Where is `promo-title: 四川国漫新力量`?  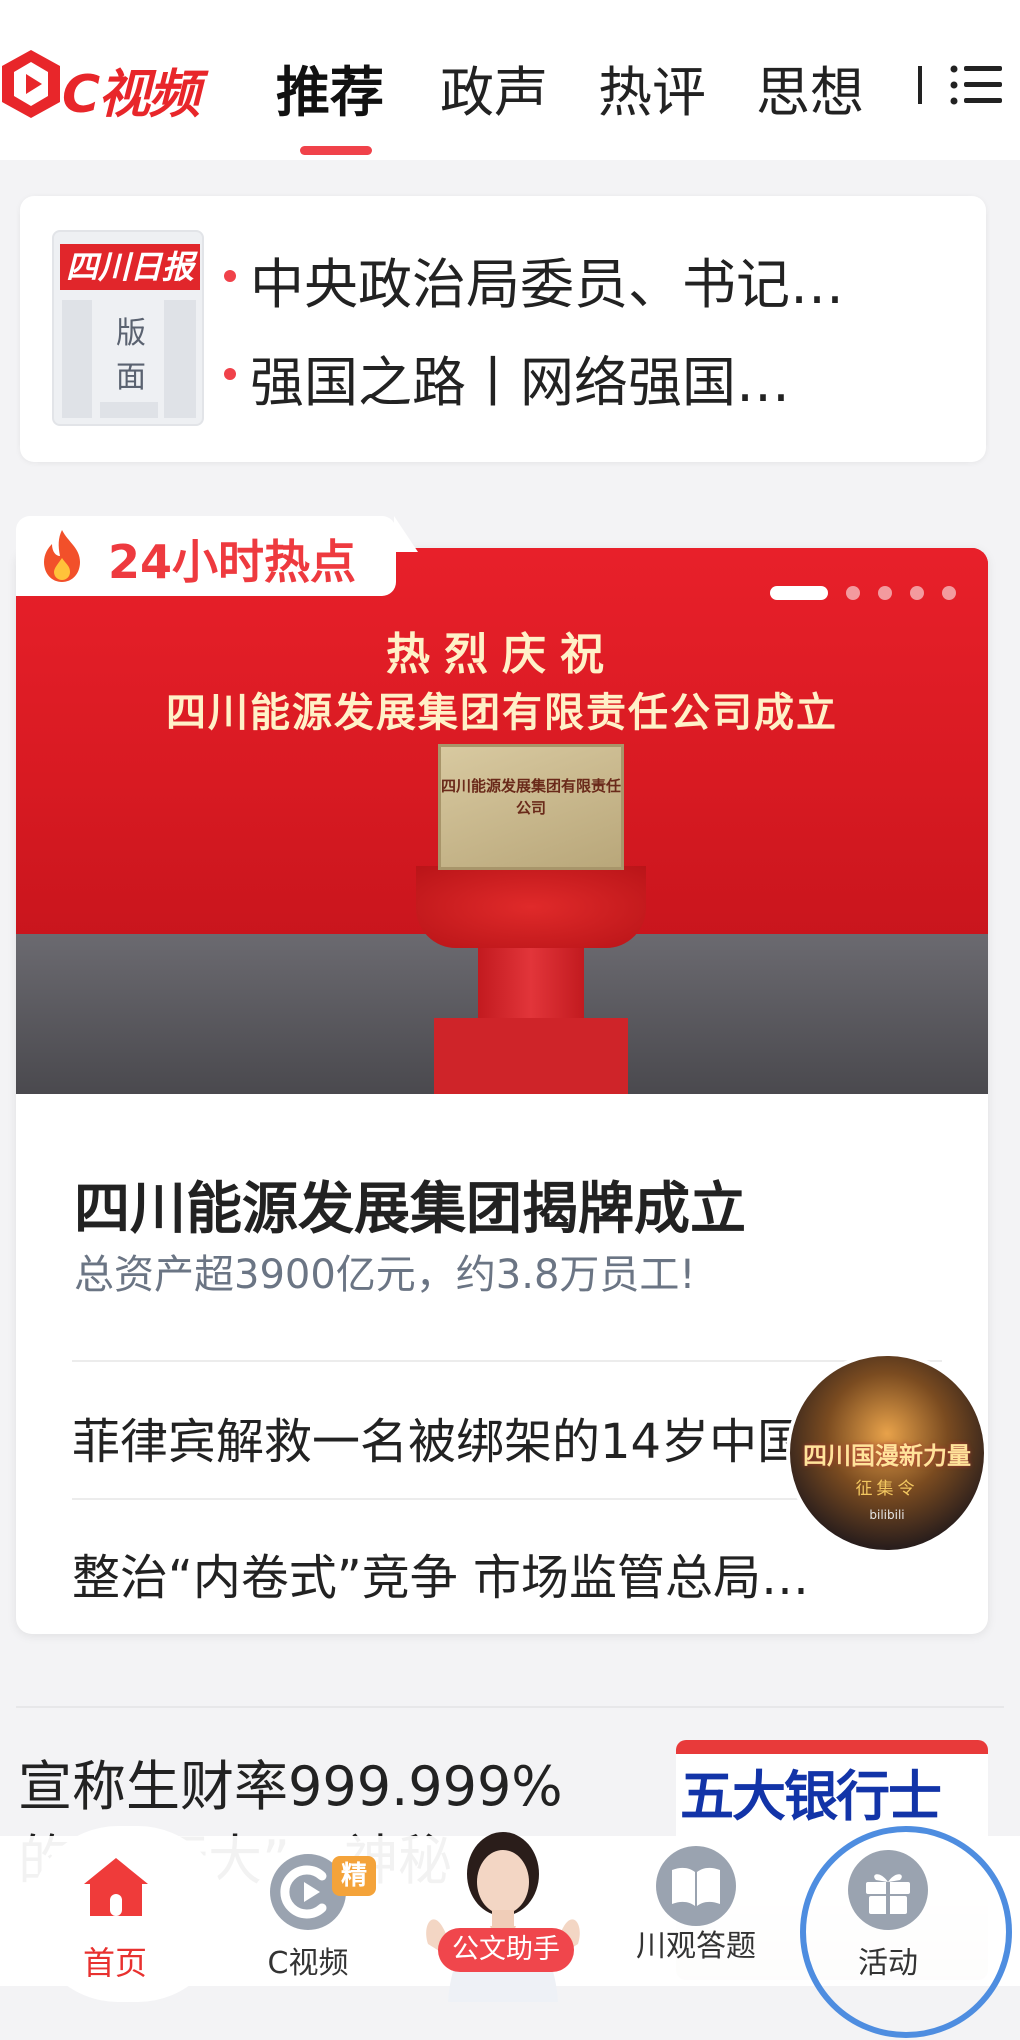
promo-title: 四川国漫新力量 is located at coordinates (887, 1456).